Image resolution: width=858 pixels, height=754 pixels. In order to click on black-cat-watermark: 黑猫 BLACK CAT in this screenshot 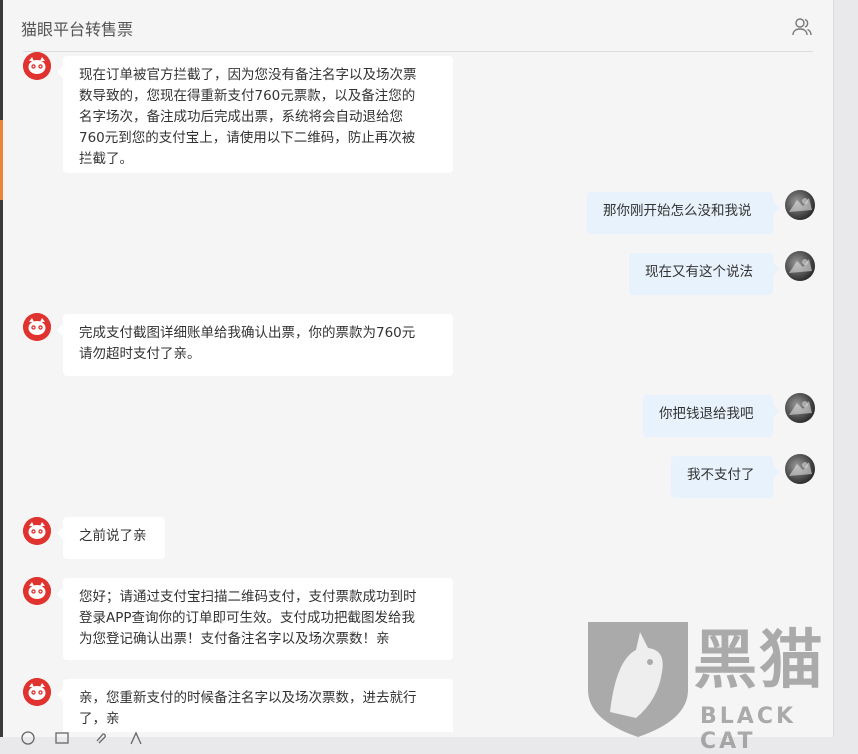, I will do `click(723, 687)`.